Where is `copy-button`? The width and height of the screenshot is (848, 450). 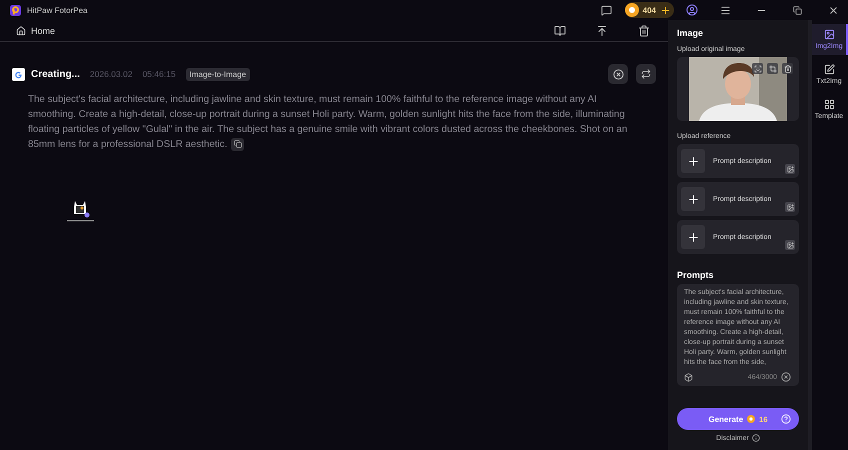 copy-button is located at coordinates (237, 144).